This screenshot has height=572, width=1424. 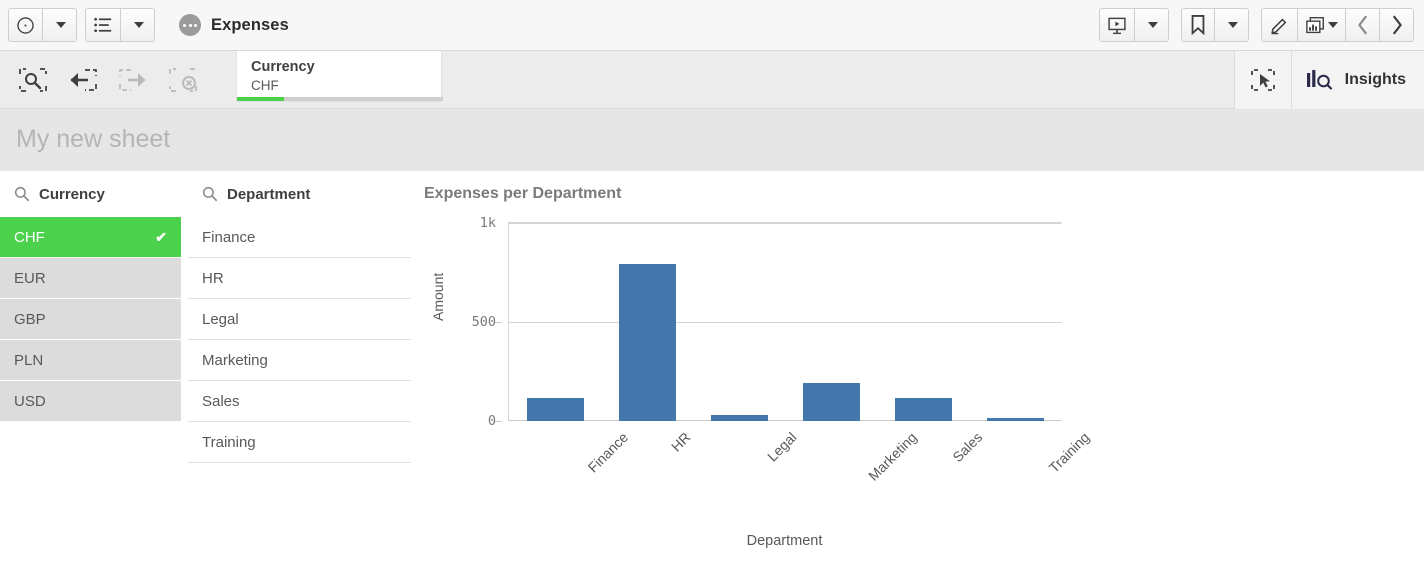 I want to click on list-item-label: Training, so click(x=229, y=442).